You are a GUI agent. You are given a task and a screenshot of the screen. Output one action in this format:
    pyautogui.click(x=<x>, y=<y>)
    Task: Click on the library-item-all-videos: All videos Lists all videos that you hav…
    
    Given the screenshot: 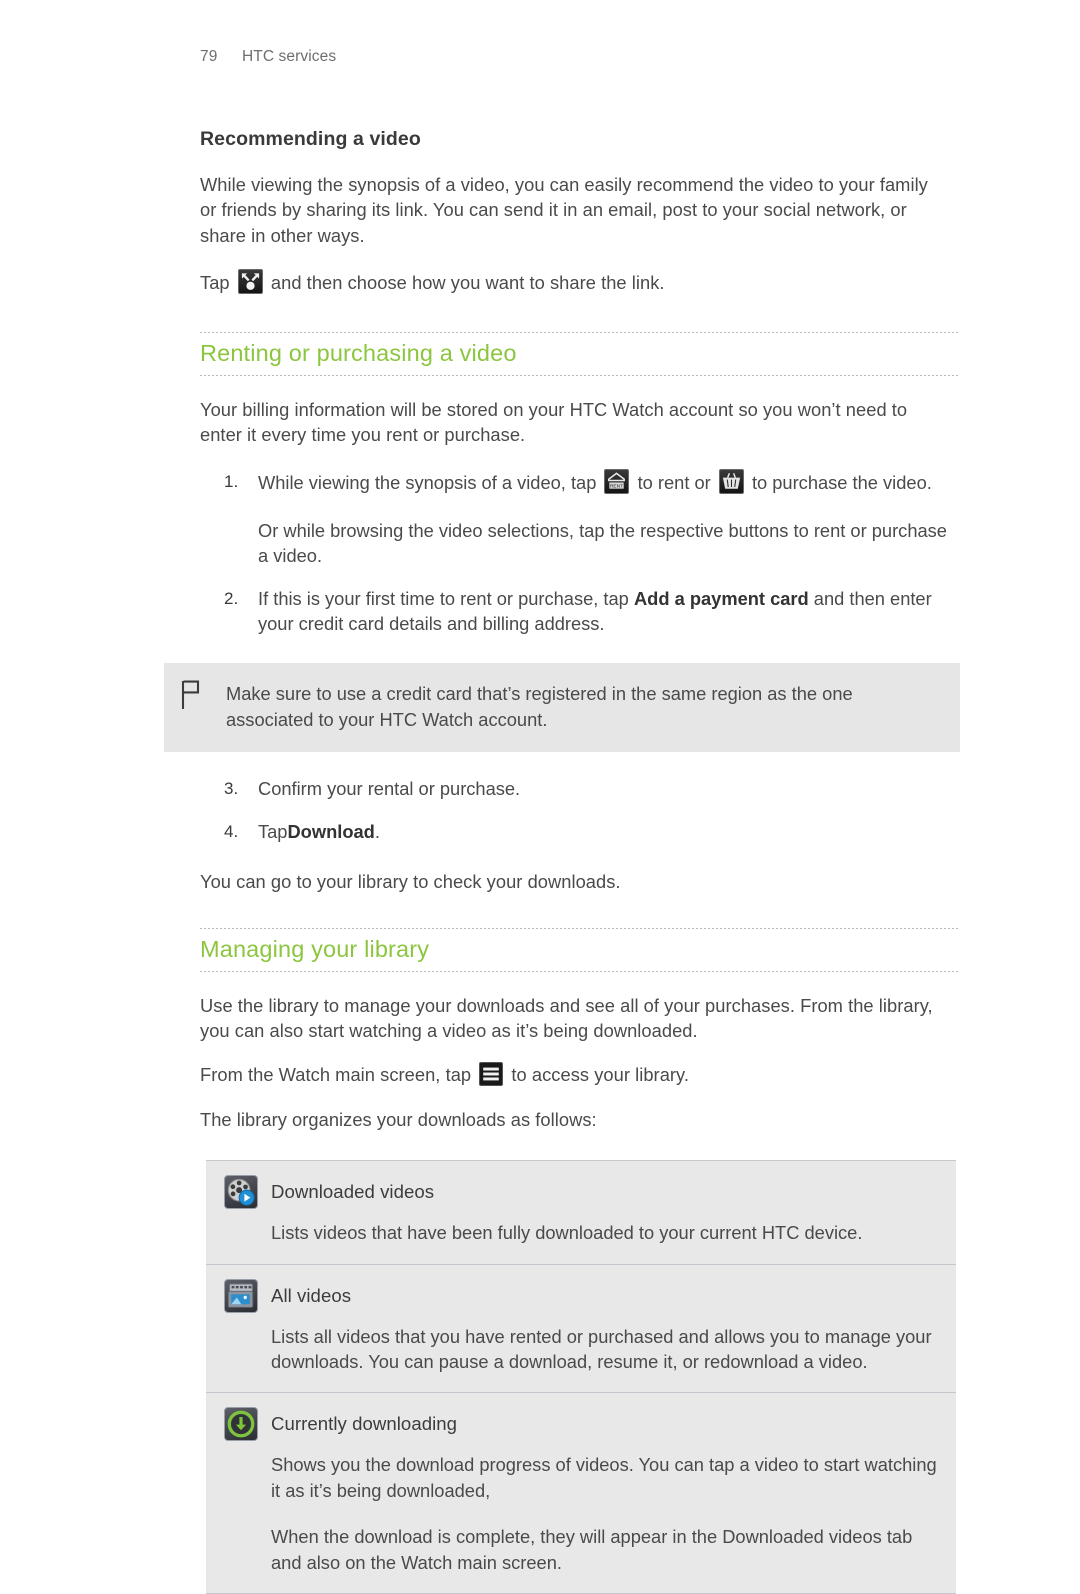 What is the action you would take?
    pyautogui.click(x=581, y=1328)
    